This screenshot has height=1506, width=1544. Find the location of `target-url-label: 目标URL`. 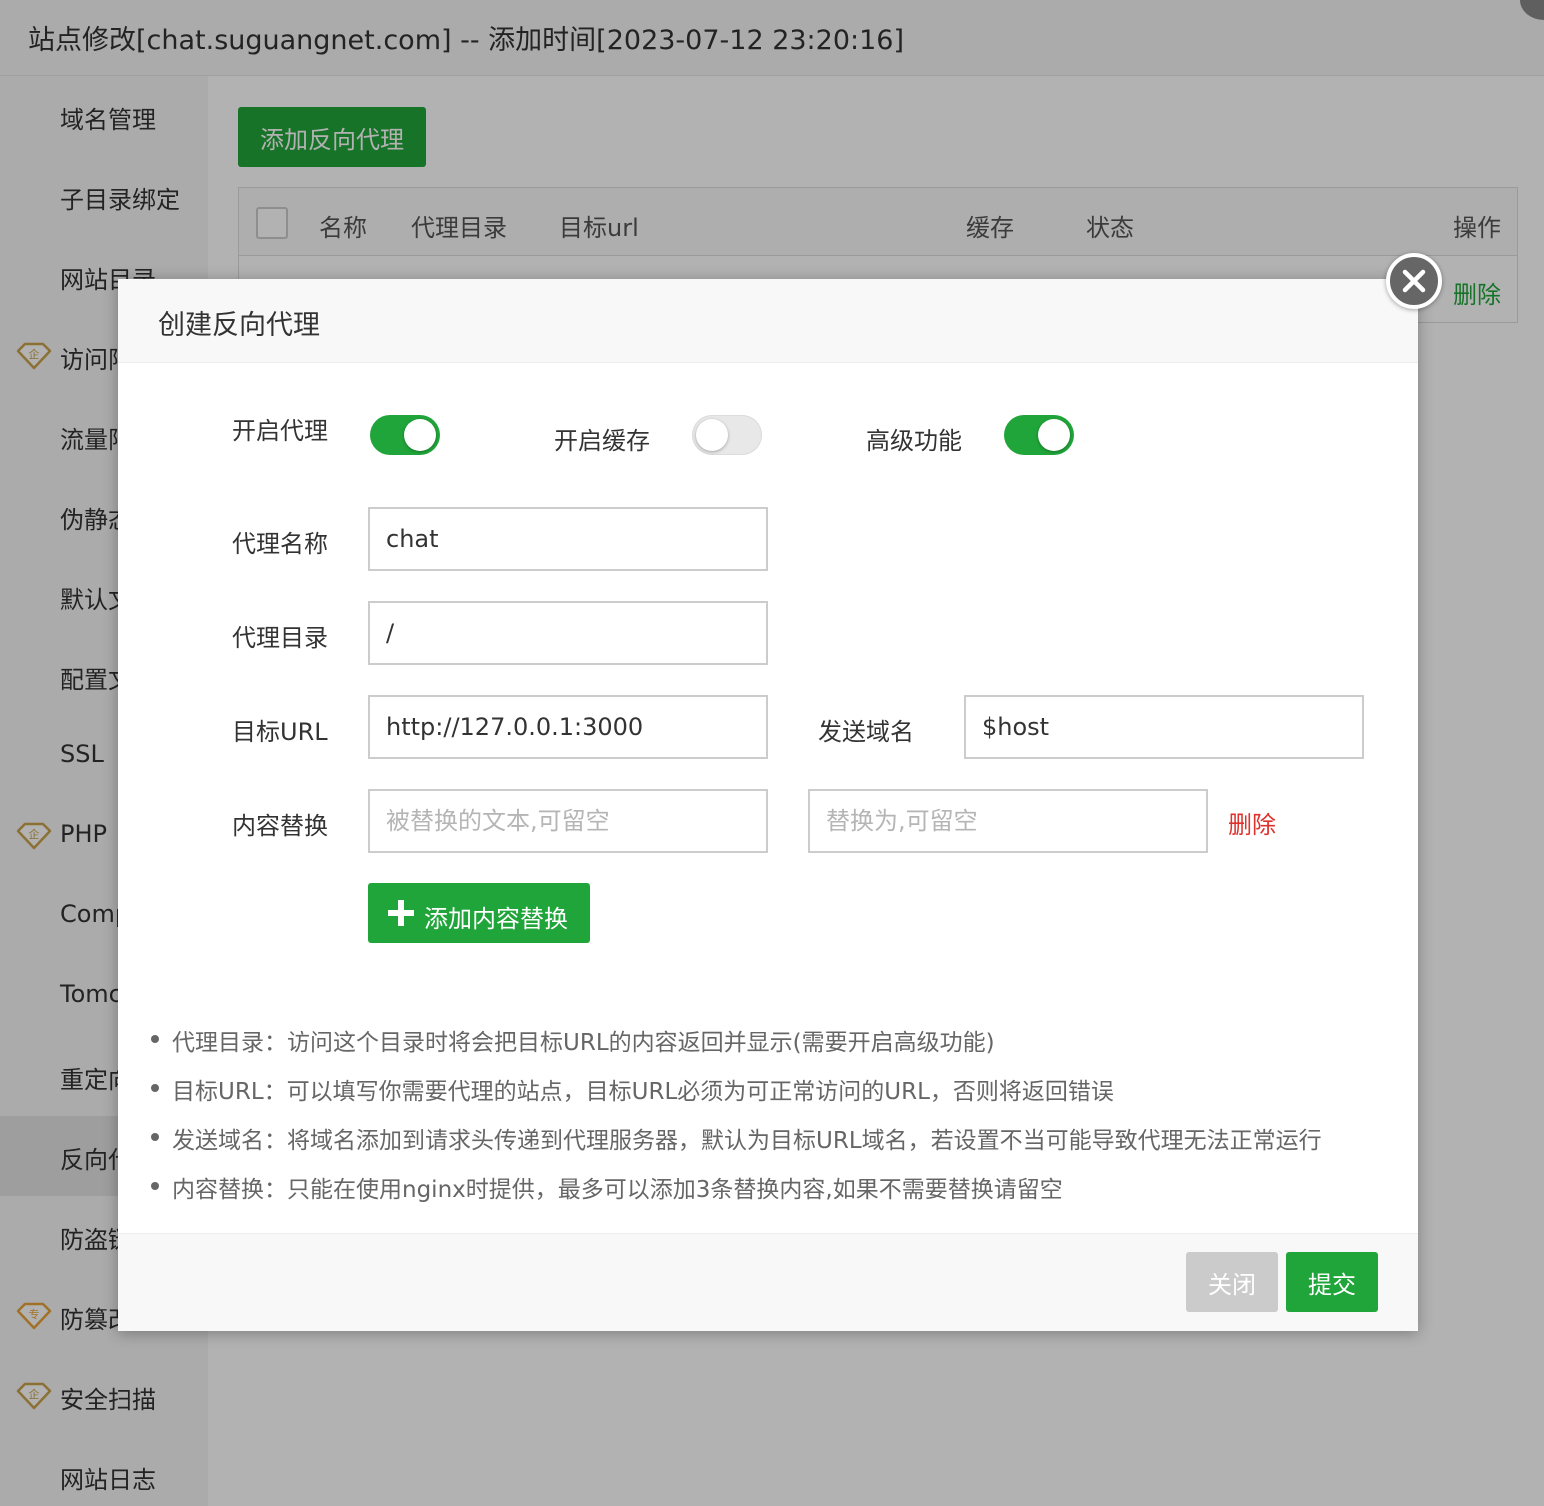

target-url-label: 目标URL is located at coordinates (280, 732).